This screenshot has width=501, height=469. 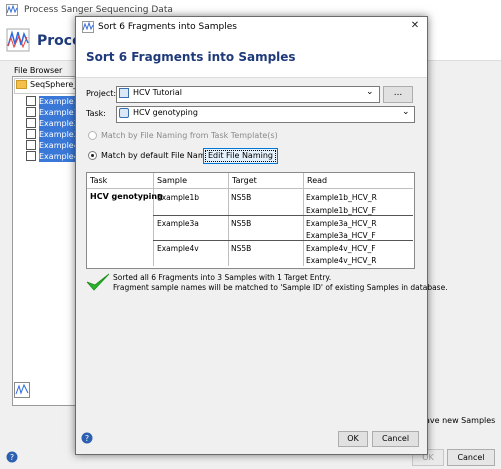 What do you see at coordinates (178, 248) in the screenshot?
I see `sample-cell: Example4v` at bounding box center [178, 248].